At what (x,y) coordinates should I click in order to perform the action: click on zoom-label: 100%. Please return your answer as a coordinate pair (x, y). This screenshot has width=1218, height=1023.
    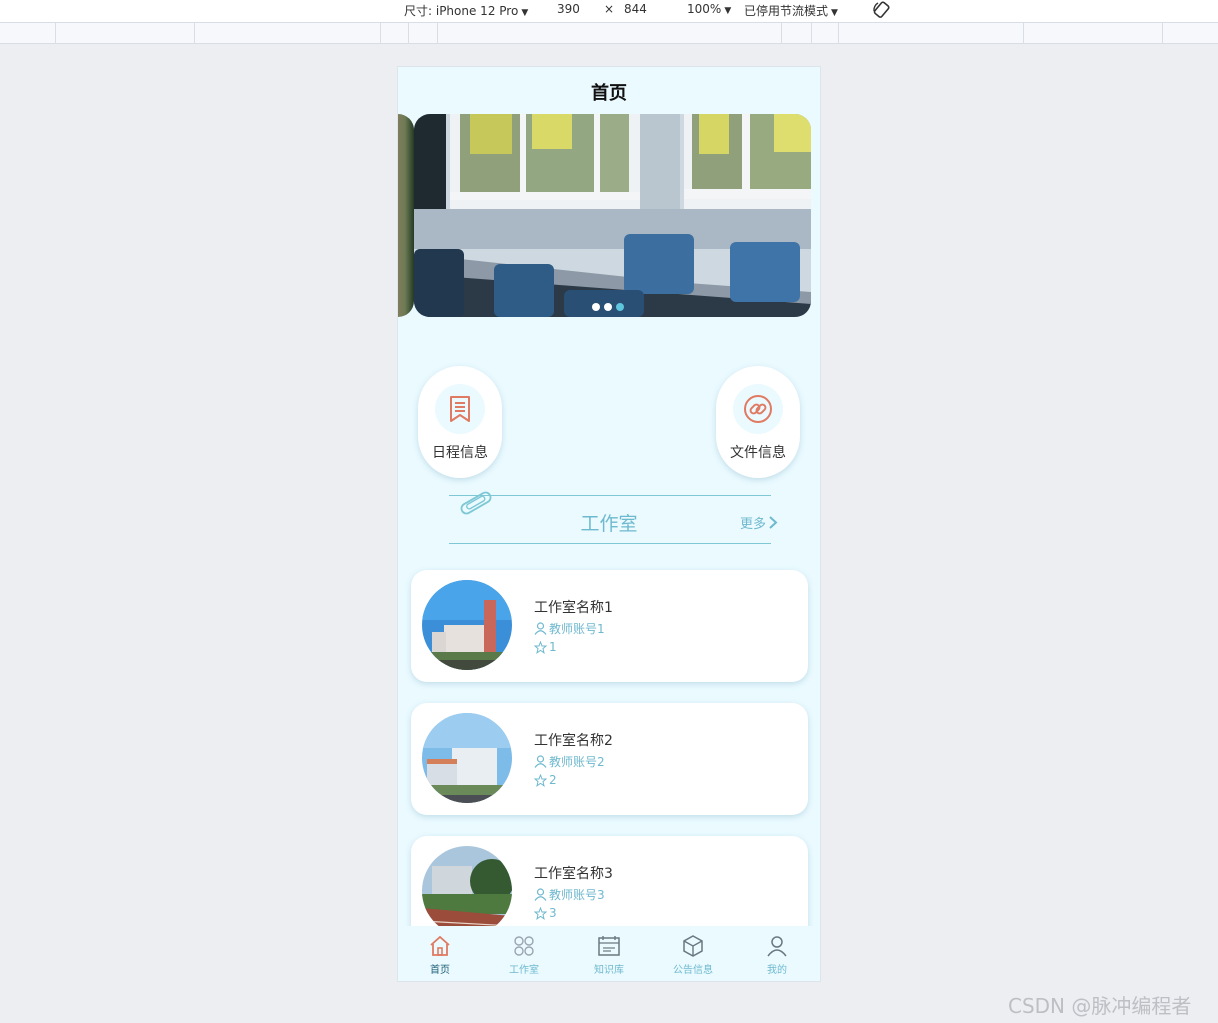
    Looking at the image, I should click on (704, 9).